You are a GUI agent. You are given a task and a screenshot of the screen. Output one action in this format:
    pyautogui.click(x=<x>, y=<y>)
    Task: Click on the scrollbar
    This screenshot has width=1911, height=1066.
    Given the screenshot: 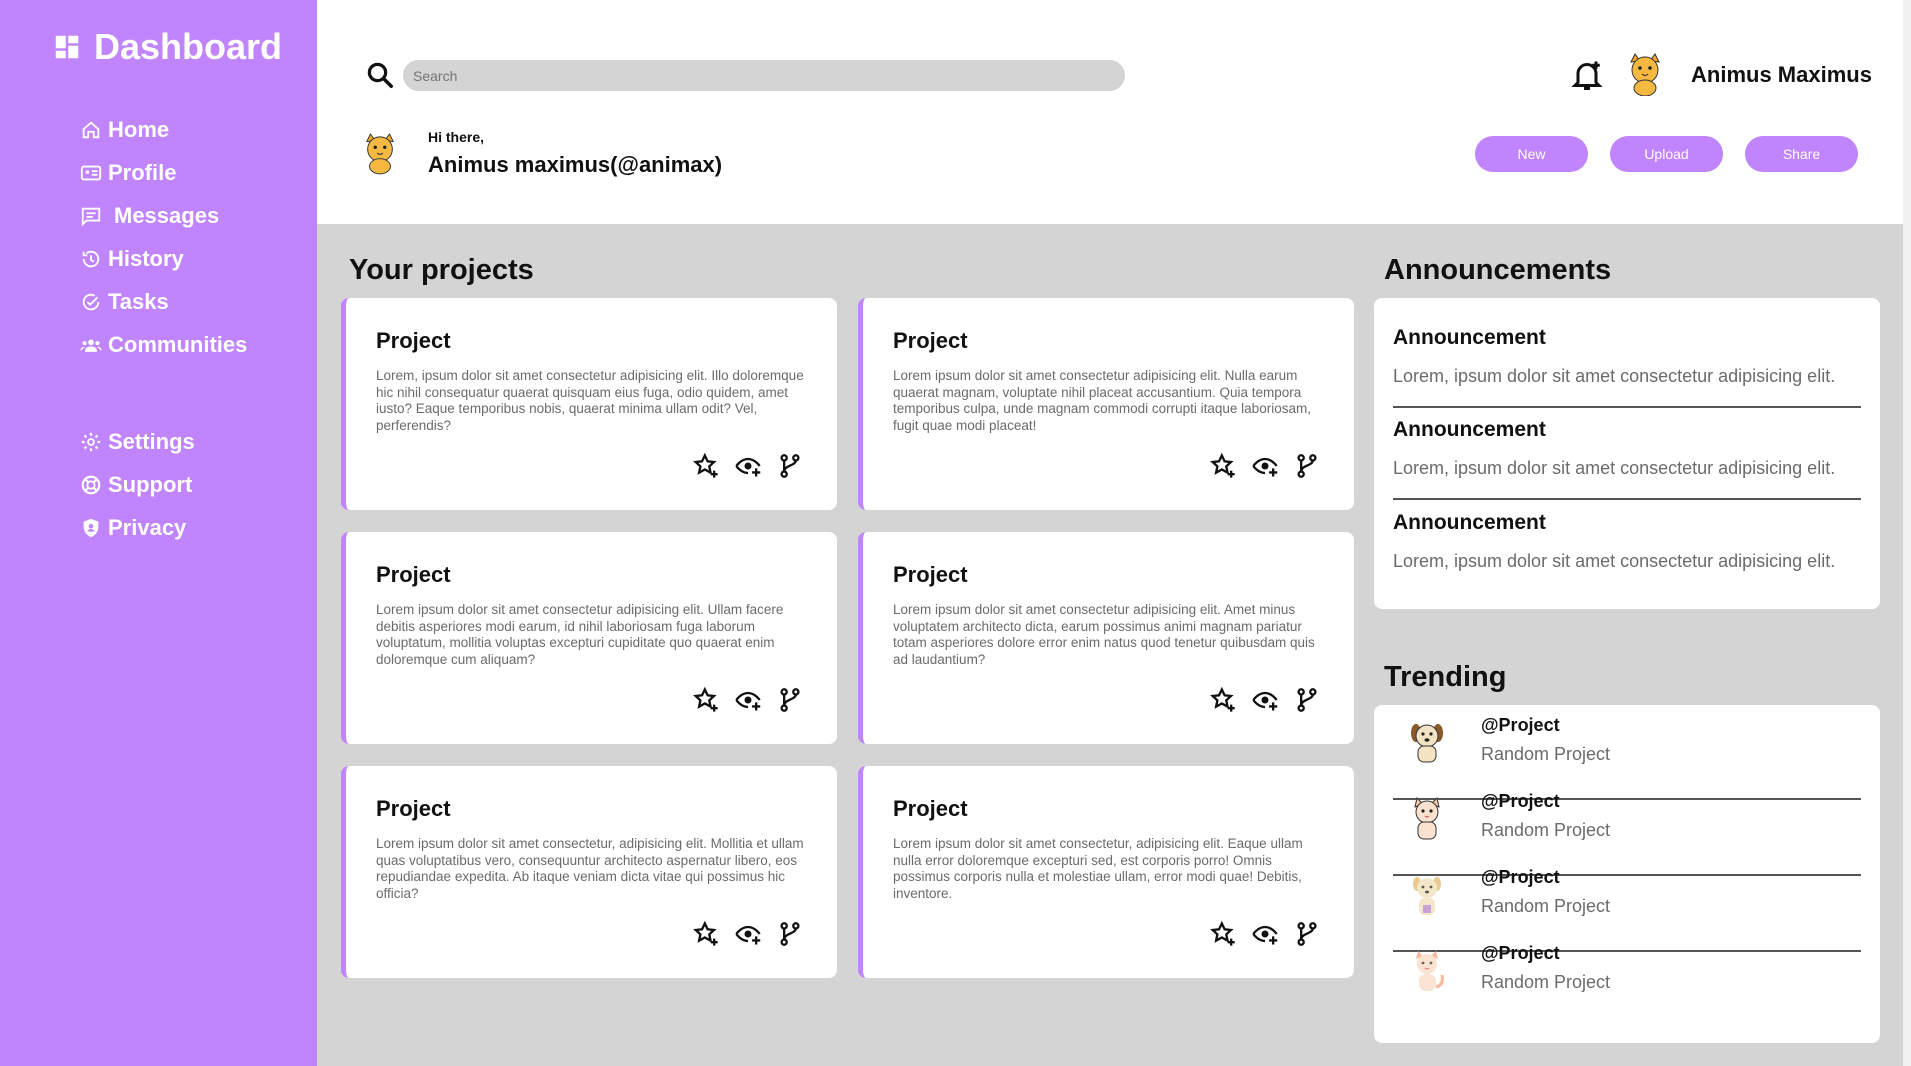 What is the action you would take?
    pyautogui.click(x=1907, y=533)
    